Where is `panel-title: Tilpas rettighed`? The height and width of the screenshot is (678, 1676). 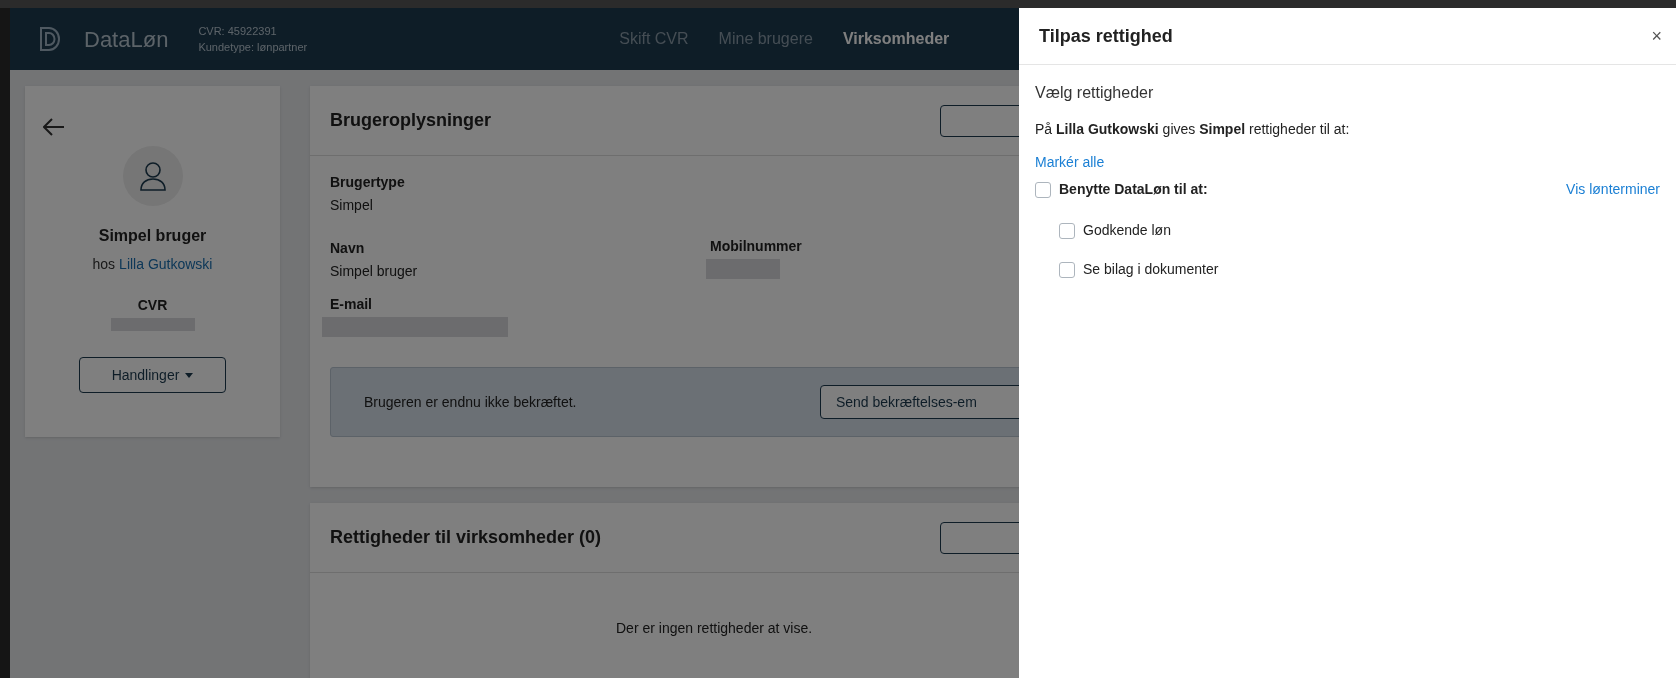
panel-title: Tilpas rettighed is located at coordinates (1106, 36).